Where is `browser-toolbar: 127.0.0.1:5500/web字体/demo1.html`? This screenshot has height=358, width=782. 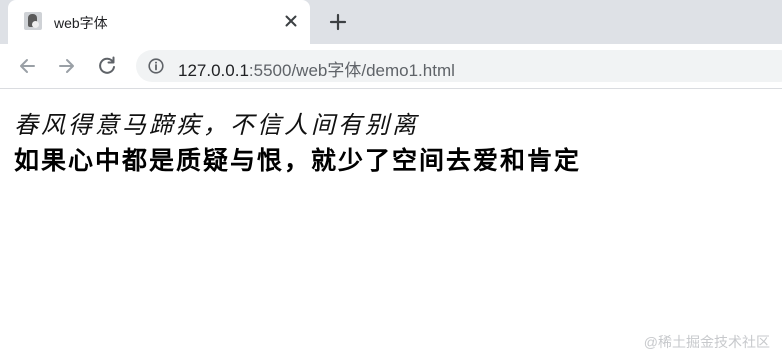 browser-toolbar: 127.0.0.1:5500/web字体/demo1.html is located at coordinates (391, 66).